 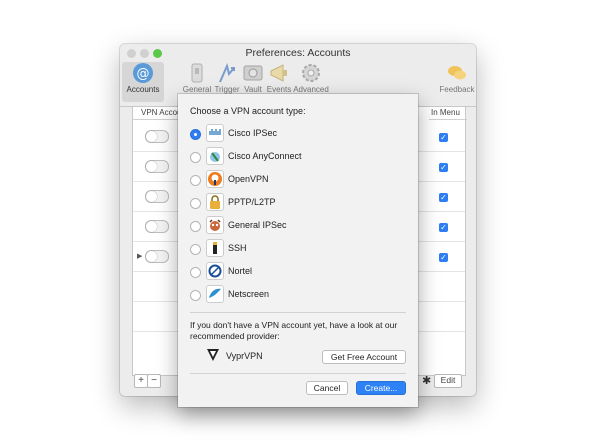 What do you see at coordinates (197, 73) in the screenshot?
I see `general-switch-icon` at bounding box center [197, 73].